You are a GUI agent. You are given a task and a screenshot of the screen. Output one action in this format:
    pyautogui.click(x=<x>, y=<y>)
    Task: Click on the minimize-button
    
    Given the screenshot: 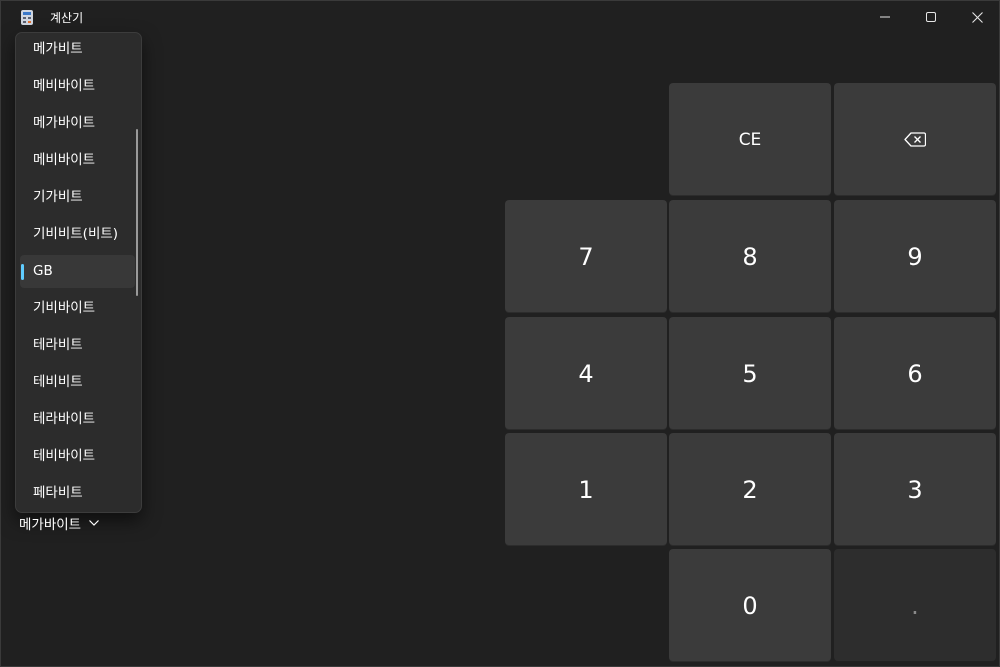 What is the action you would take?
    pyautogui.click(x=885, y=17)
    